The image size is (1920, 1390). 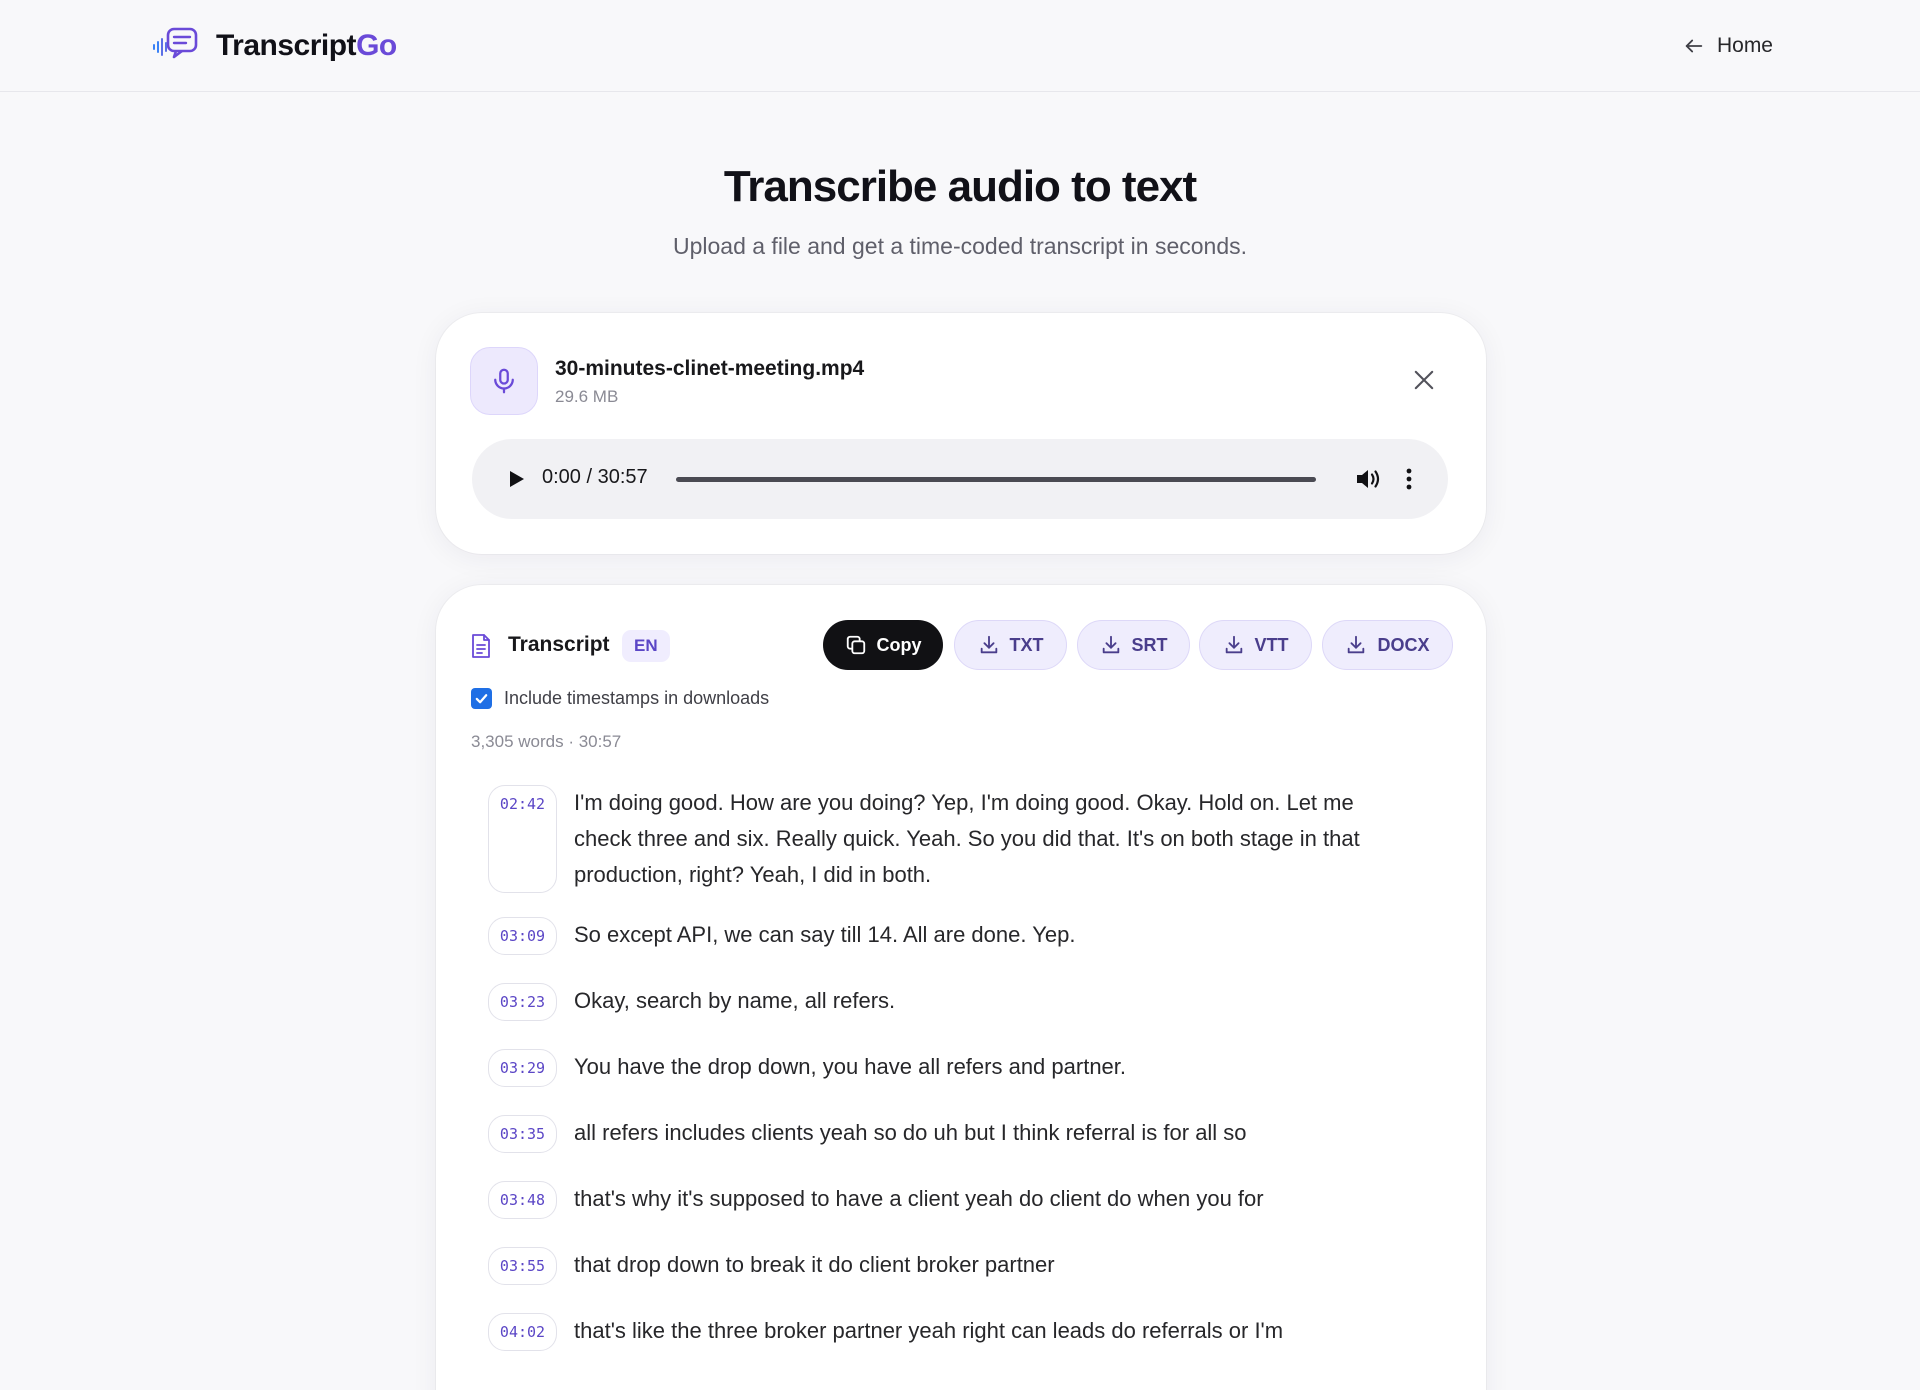 What do you see at coordinates (1271, 644) in the screenshot?
I see `download-vtt-label: VTT` at bounding box center [1271, 644].